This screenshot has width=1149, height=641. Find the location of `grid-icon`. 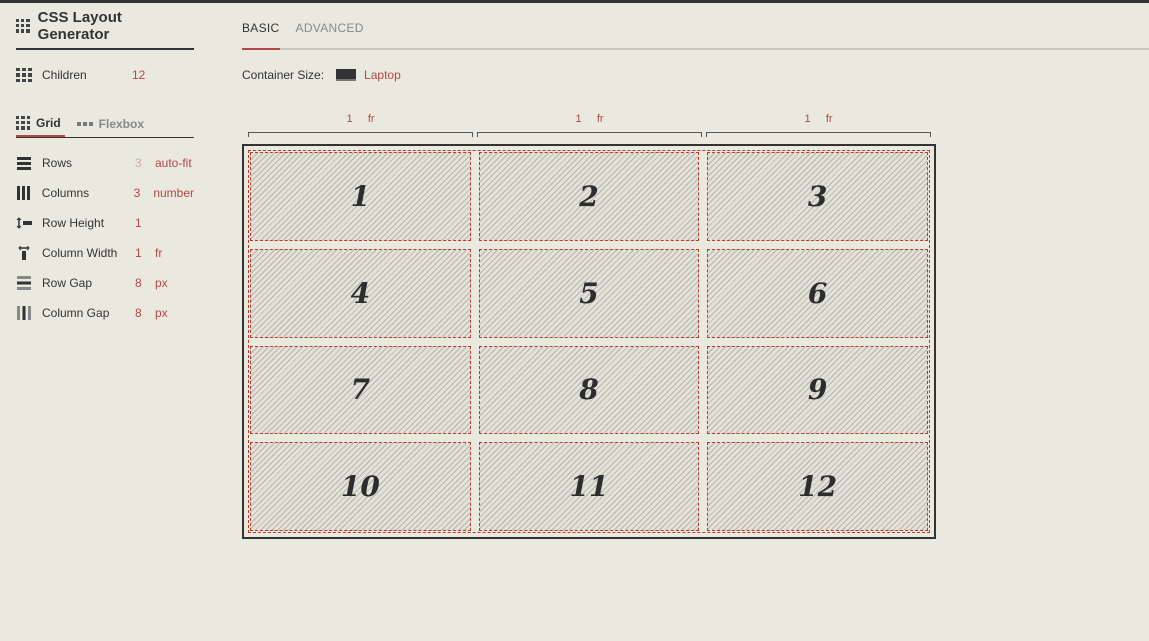

grid-icon is located at coordinates (23, 122).